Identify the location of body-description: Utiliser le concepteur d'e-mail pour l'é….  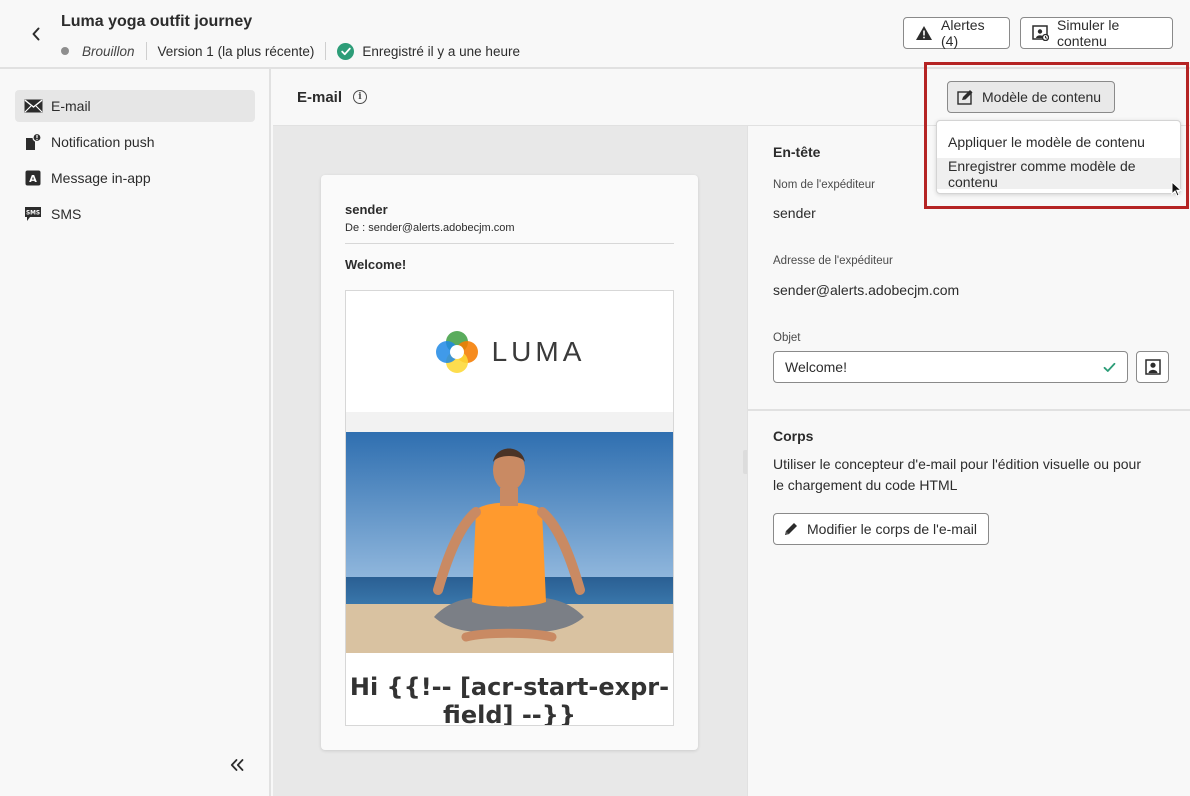
(957, 474).